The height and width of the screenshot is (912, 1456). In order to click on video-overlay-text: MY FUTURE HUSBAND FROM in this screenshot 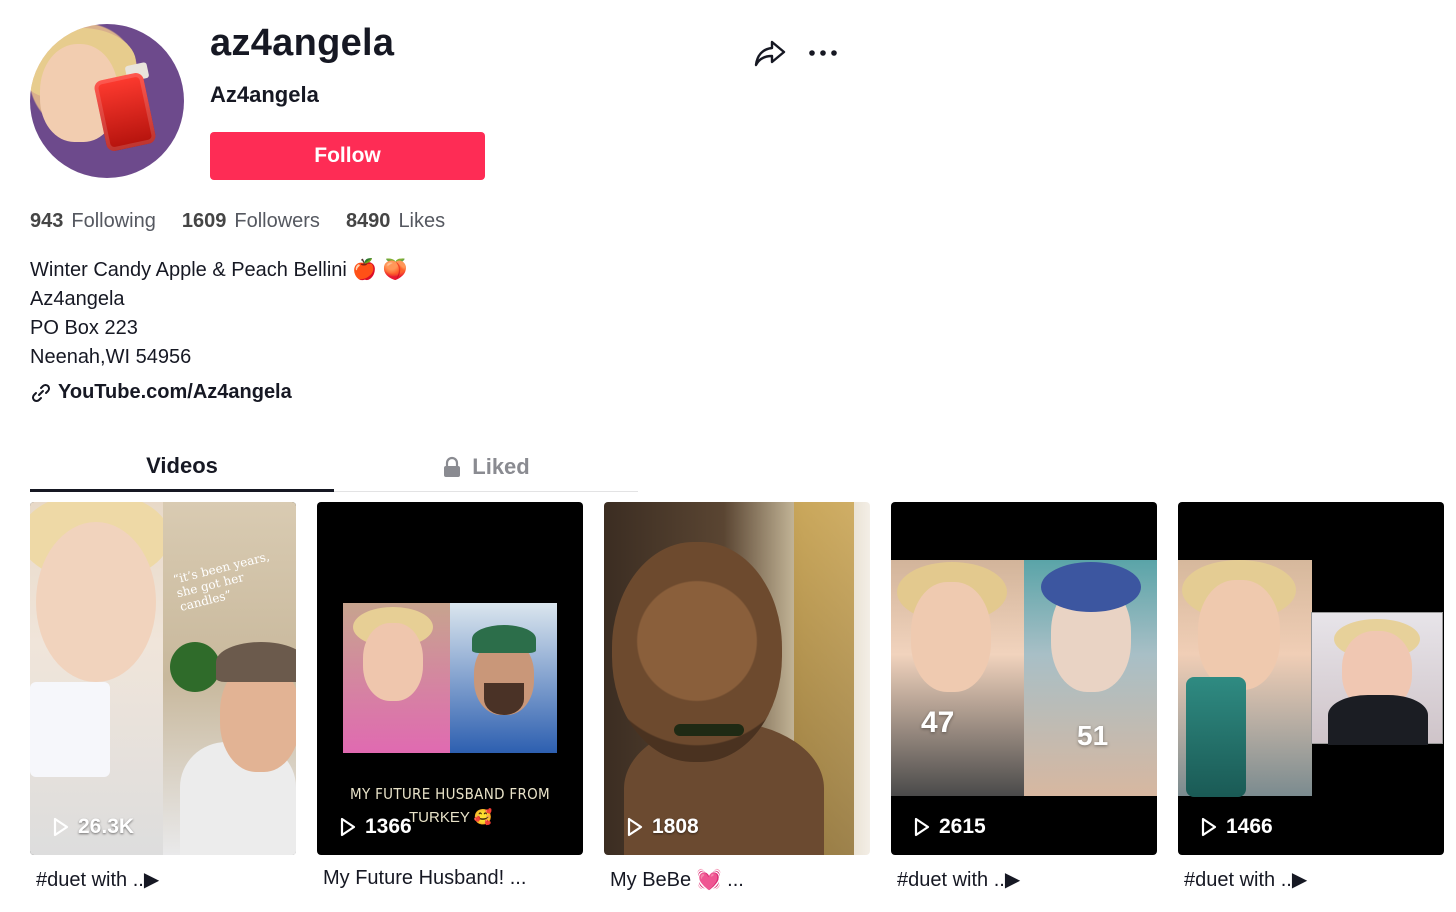, I will do `click(450, 794)`.